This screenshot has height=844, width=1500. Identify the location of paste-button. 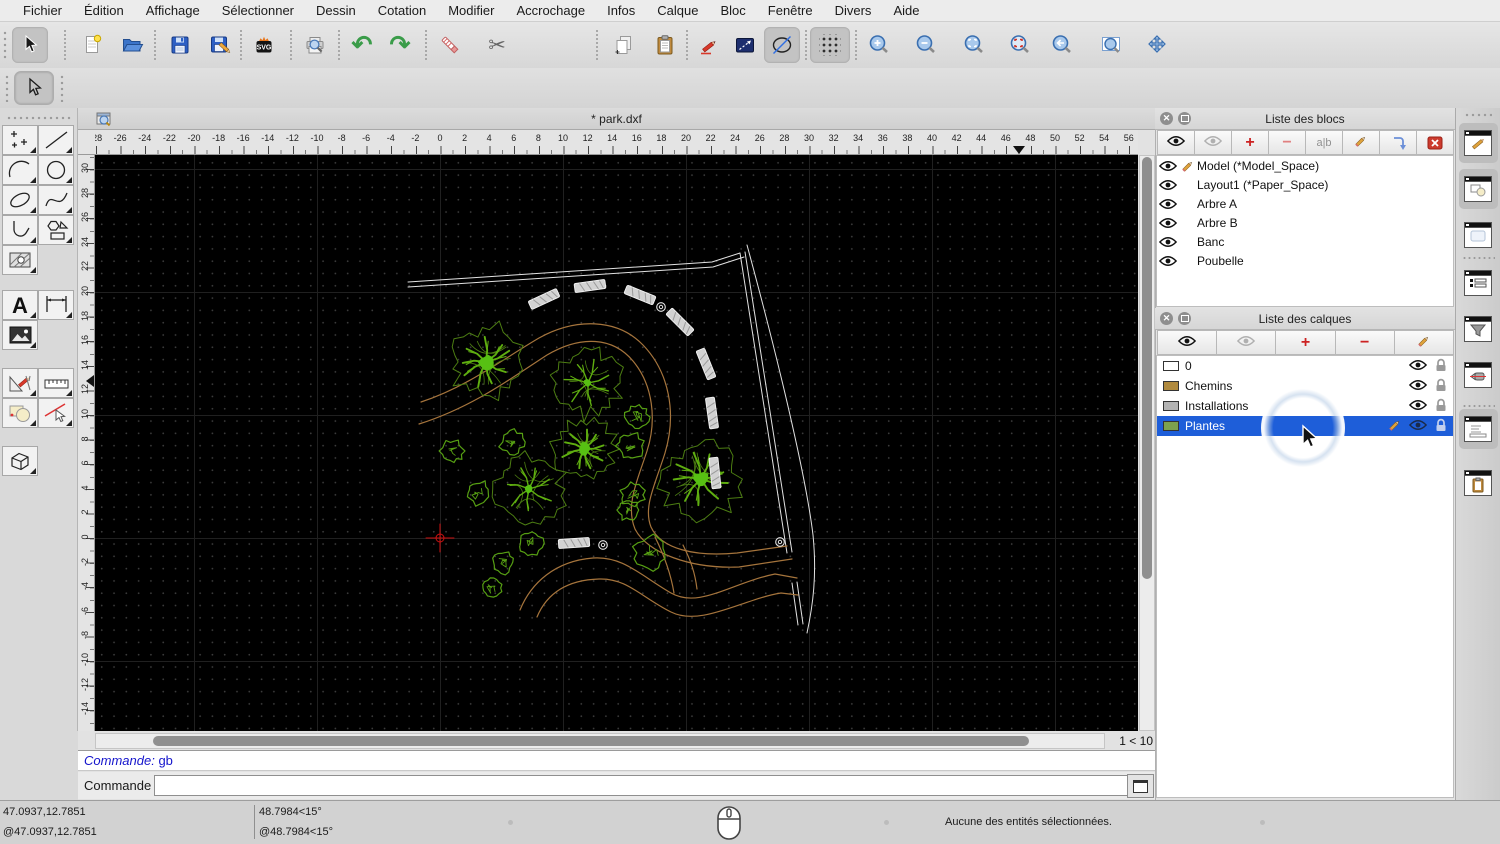
(665, 45).